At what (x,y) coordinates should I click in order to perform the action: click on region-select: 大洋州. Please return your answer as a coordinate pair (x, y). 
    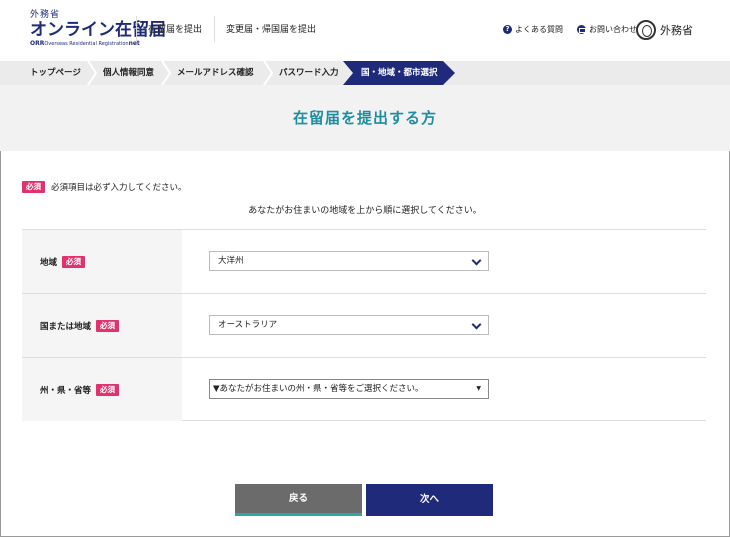
    Looking at the image, I should click on (349, 261).